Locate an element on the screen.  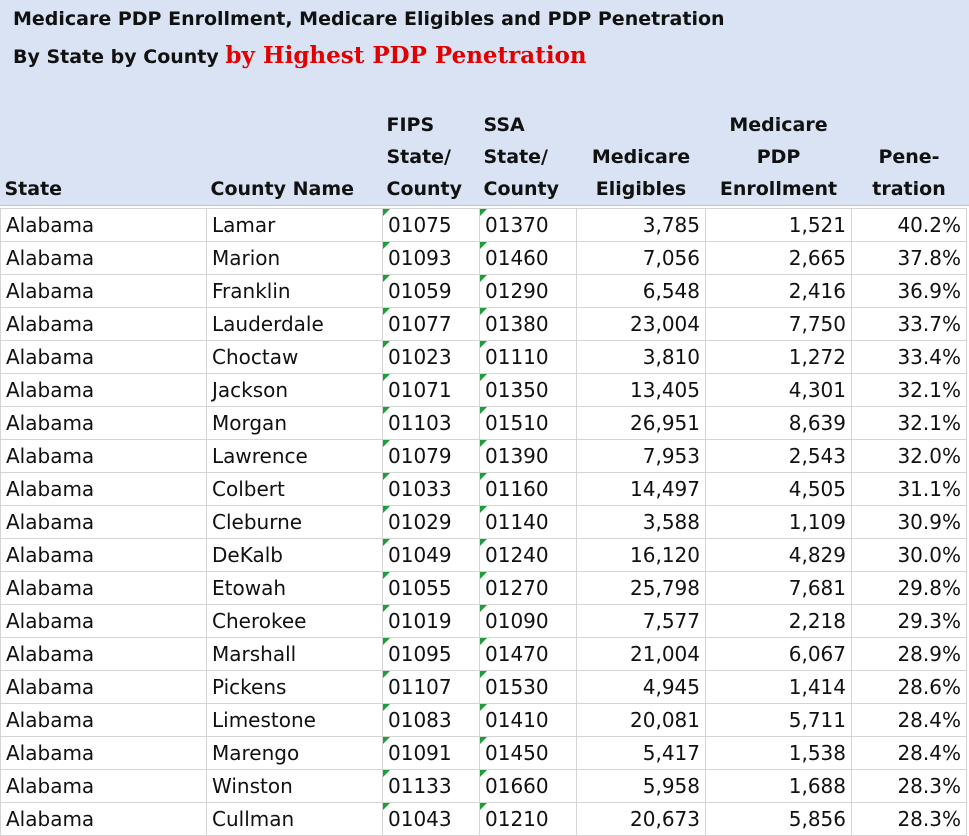
penetration-cell: 33.4% is located at coordinates (909, 357).